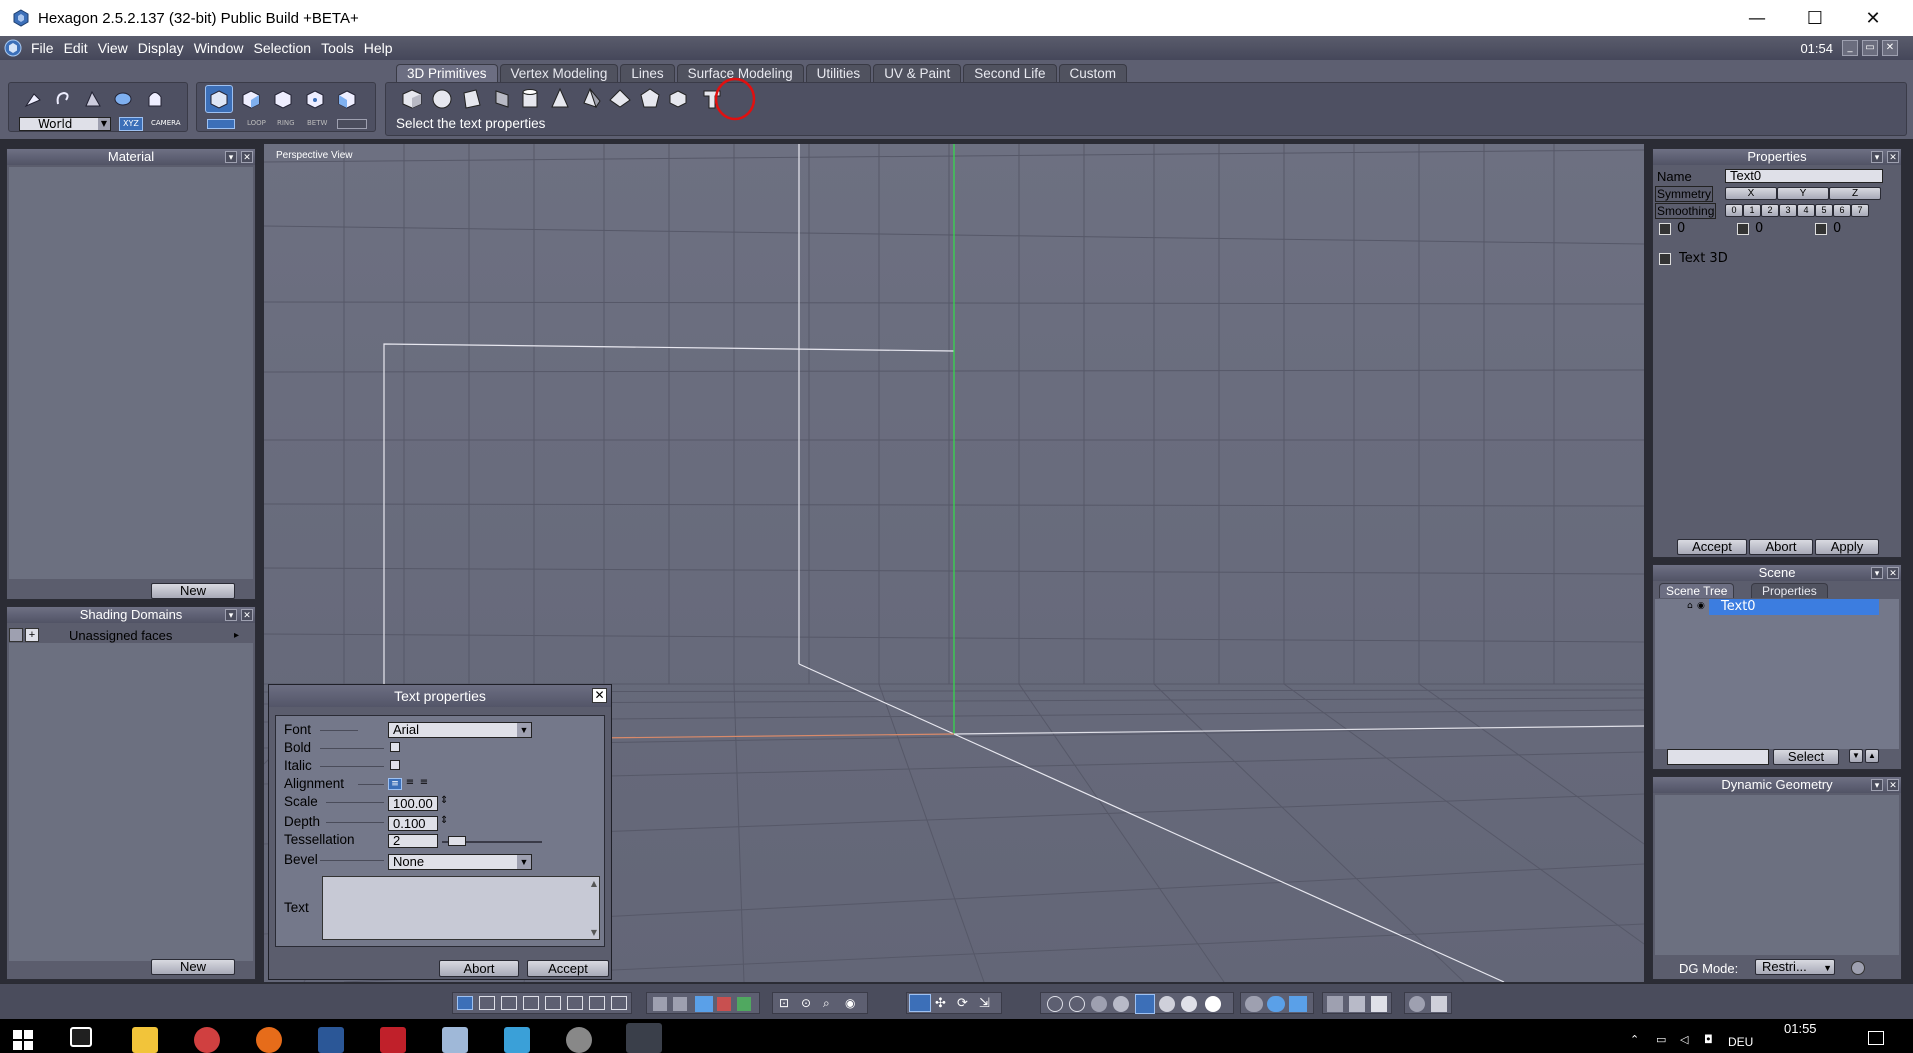 The height and width of the screenshot is (1053, 1913). I want to click on scene-search-input, so click(1718, 757).